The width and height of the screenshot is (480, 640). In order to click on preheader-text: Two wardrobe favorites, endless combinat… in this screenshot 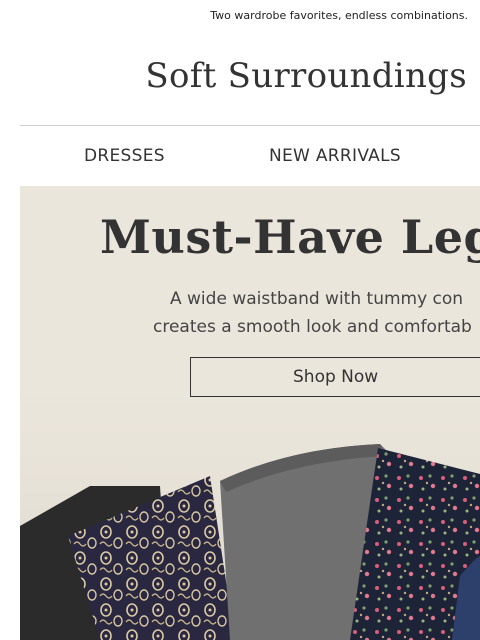, I will do `click(339, 15)`.